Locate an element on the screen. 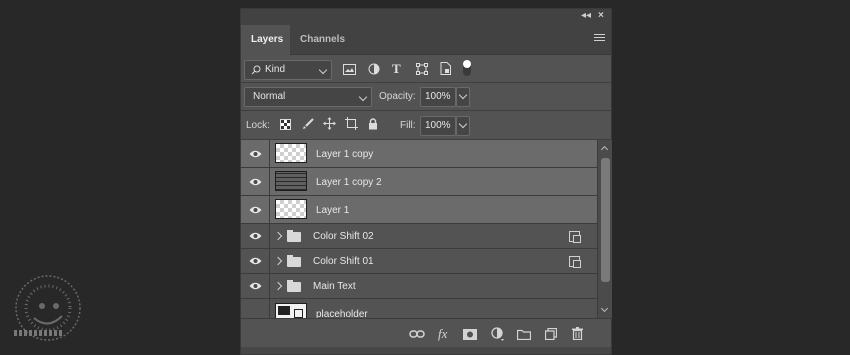 The image size is (850, 355). adjustment-layer-filter-icon is located at coordinates (374, 69).